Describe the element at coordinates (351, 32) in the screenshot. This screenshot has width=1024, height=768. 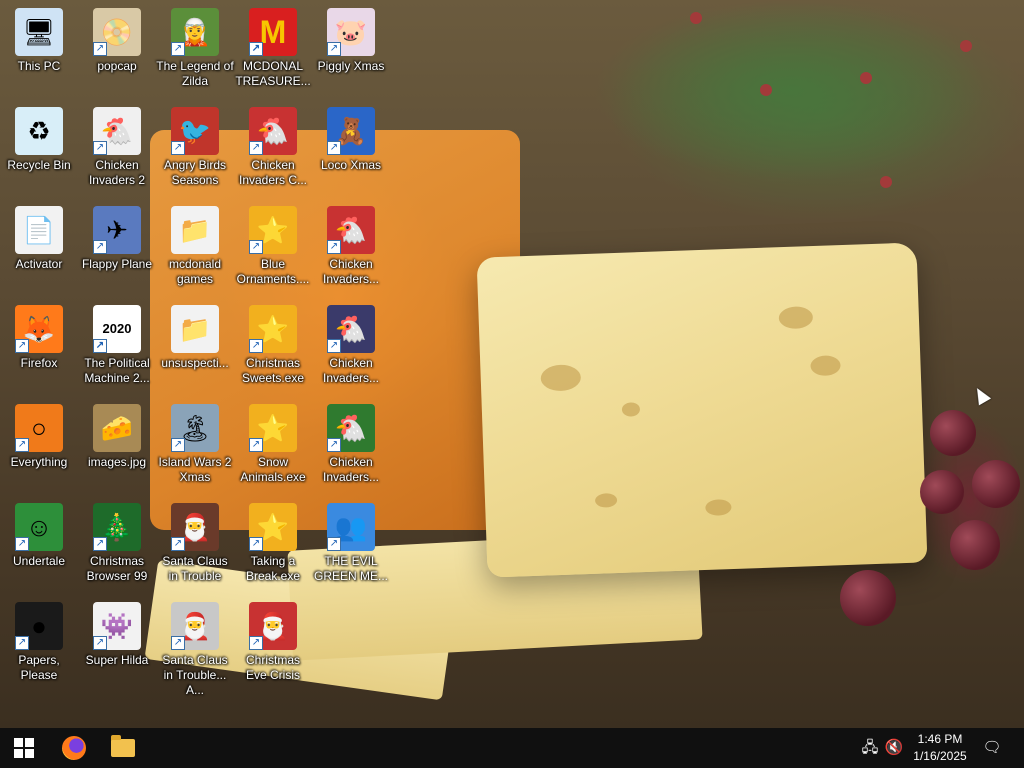
I see `desktop-icon-image: 🐷 ↗` at that location.